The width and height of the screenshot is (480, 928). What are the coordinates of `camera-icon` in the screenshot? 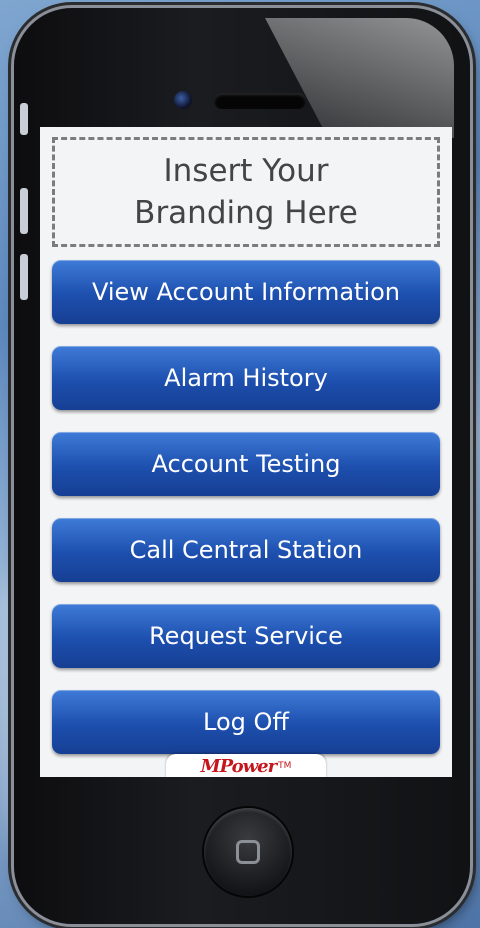 It's located at (183, 100).